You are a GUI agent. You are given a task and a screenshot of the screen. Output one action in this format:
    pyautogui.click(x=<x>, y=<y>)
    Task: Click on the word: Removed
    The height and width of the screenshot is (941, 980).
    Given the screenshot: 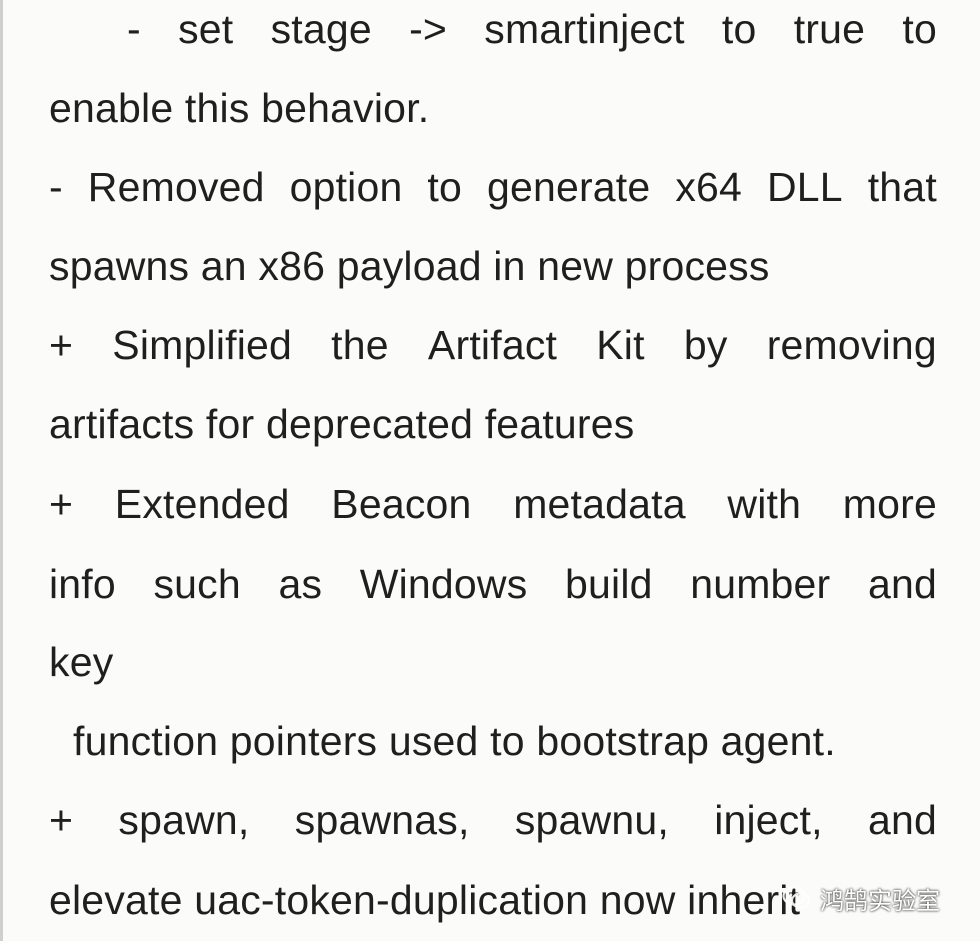 What is the action you would take?
    pyautogui.click(x=176, y=187)
    